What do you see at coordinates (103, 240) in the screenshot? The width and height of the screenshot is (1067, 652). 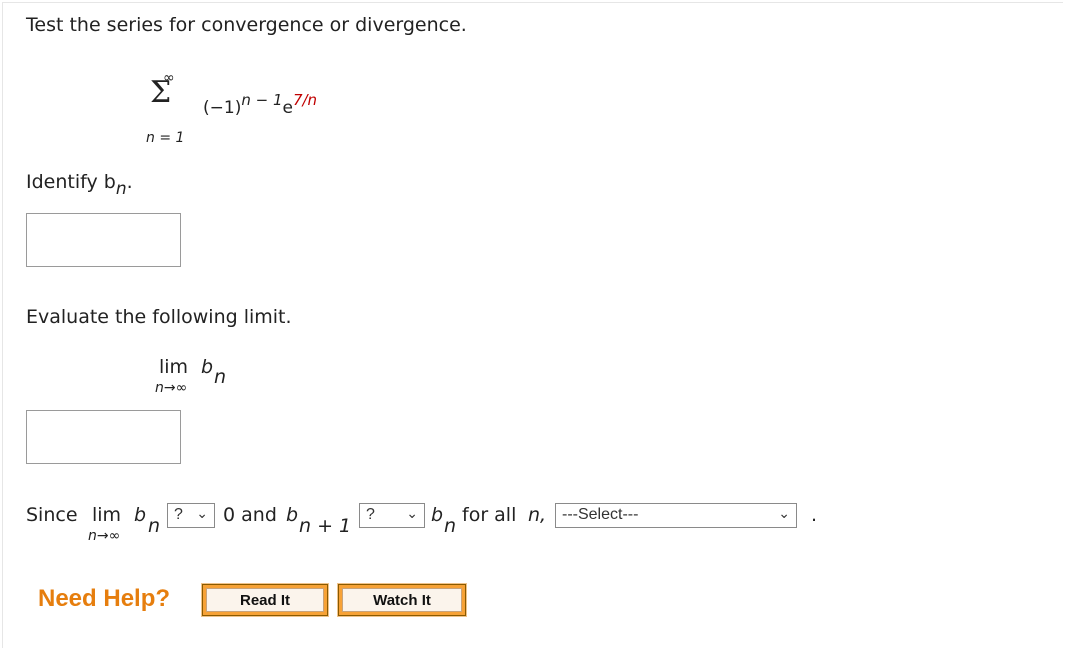 I see `bn-answer-input` at bounding box center [103, 240].